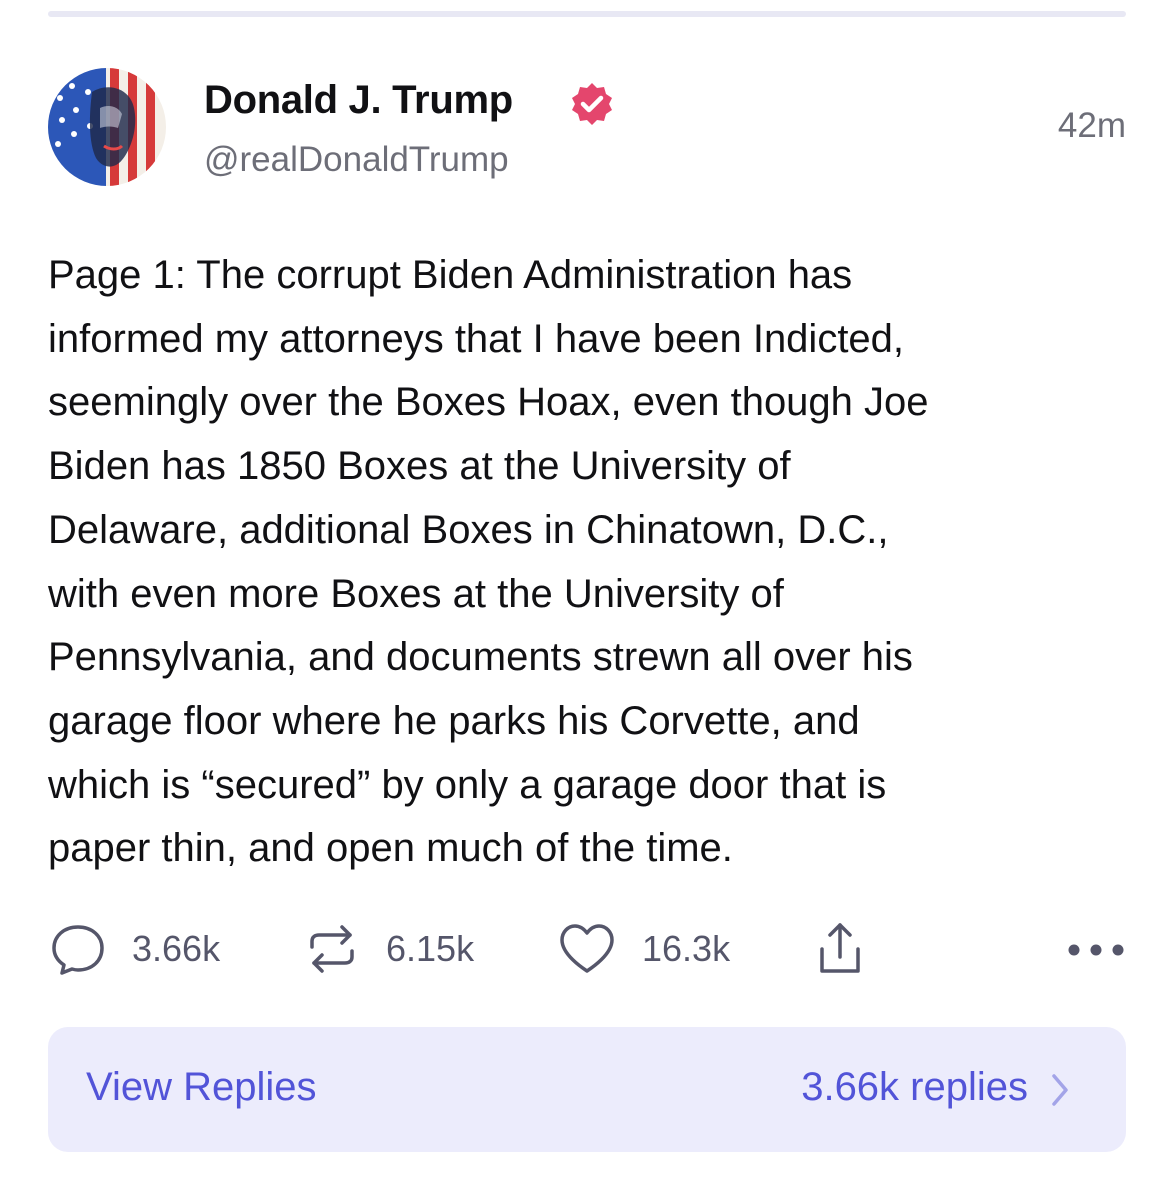 This screenshot has height=1200, width=1174. I want to click on reply-button: 3.66k, so click(134, 949).